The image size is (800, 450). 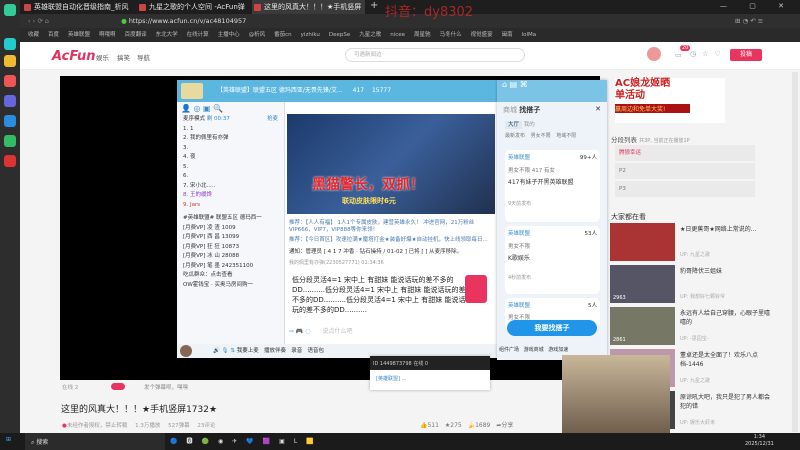 I want to click on bookmark-item: 马冬什么, so click(x=451, y=35).